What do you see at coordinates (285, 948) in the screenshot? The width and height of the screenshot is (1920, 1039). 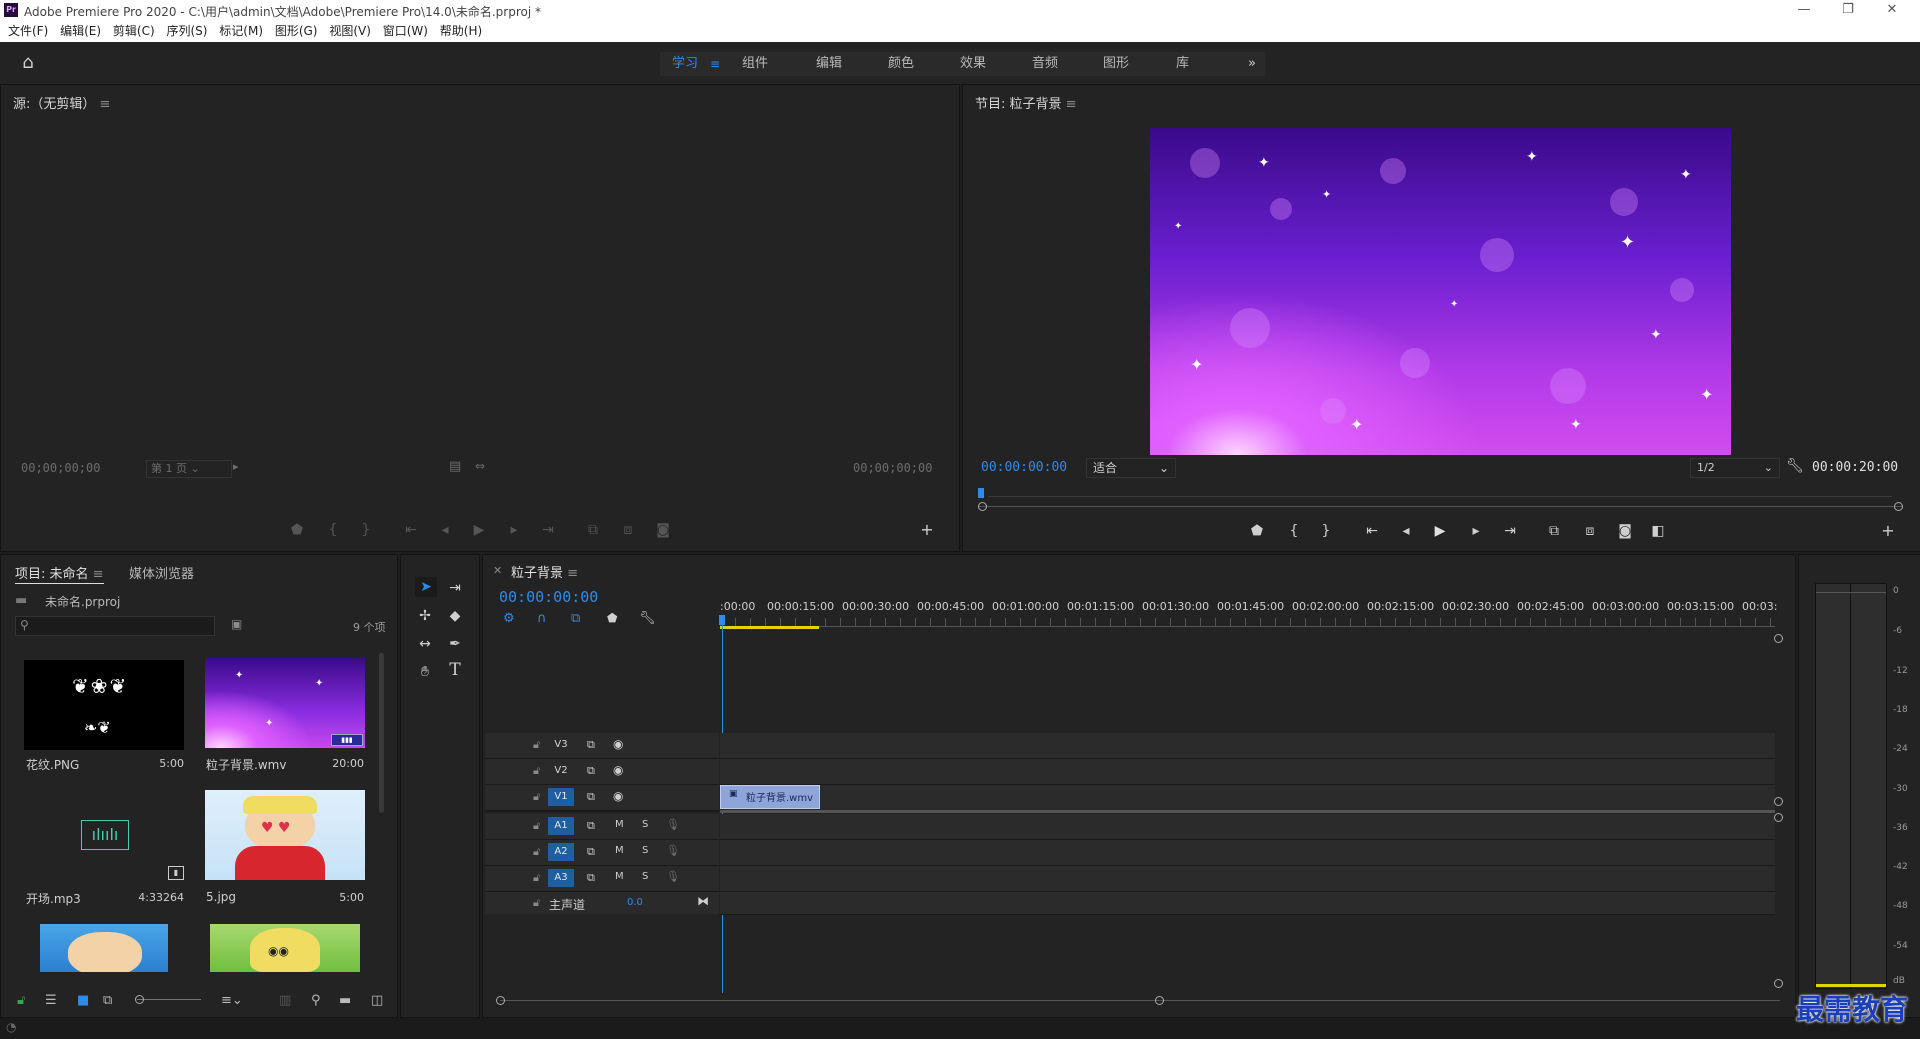 I see `project-item-image-8: ◉◉` at bounding box center [285, 948].